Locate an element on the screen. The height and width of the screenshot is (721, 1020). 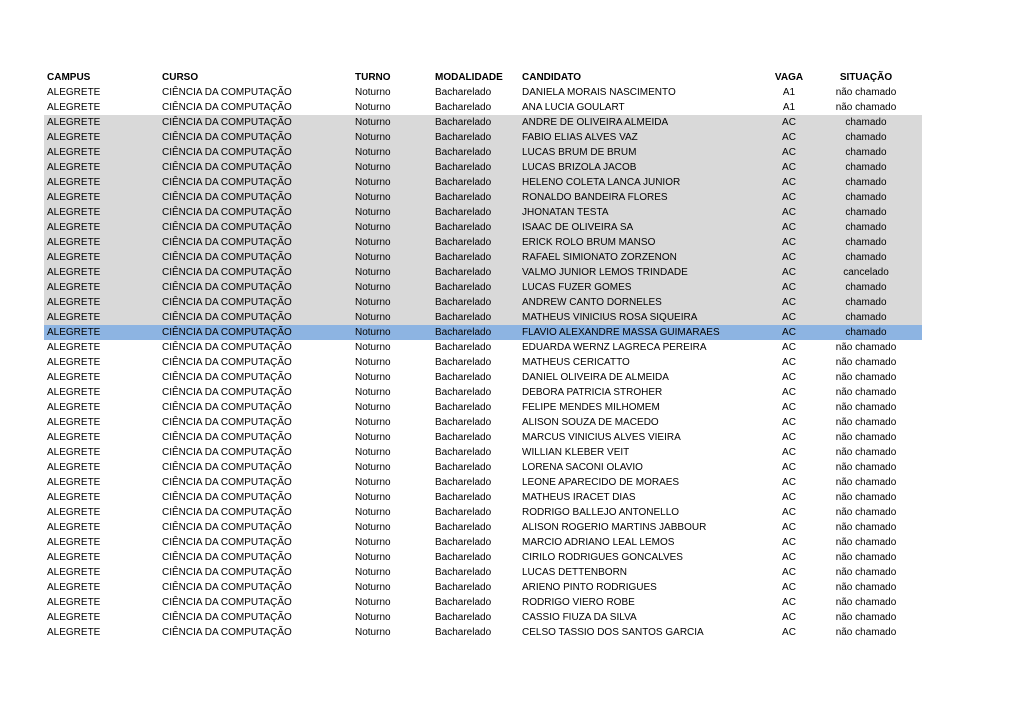
cell-candidato: DANIELA MORAIS NASCIMENTO is located at coordinates (599, 92).